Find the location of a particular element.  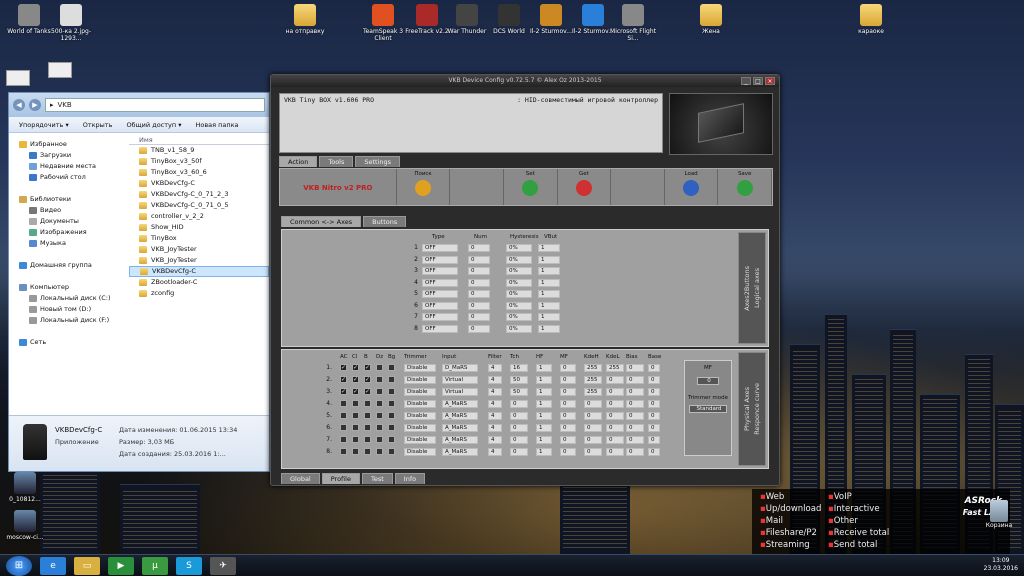

address-input: ▸ VKB is located at coordinates (155, 105).